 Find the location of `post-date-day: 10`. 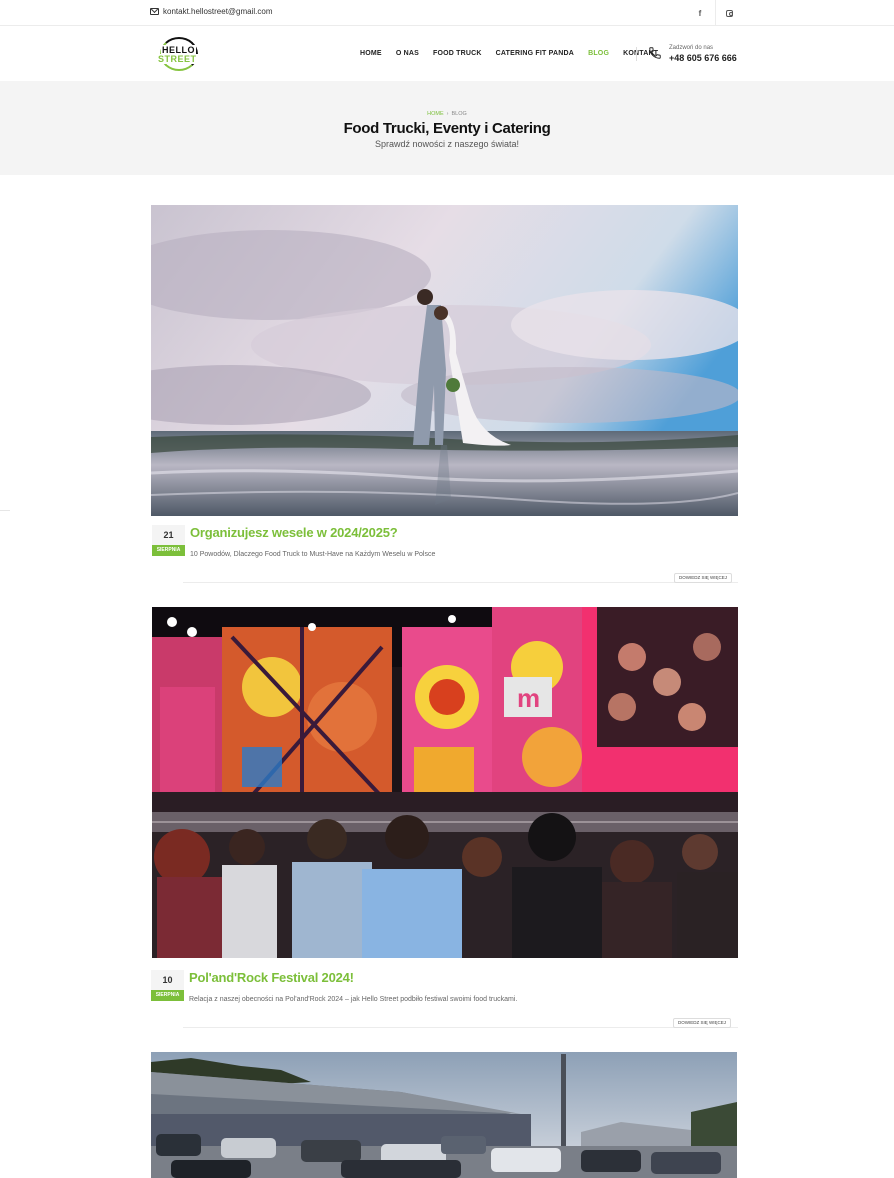

post-date-day: 10 is located at coordinates (167, 980).